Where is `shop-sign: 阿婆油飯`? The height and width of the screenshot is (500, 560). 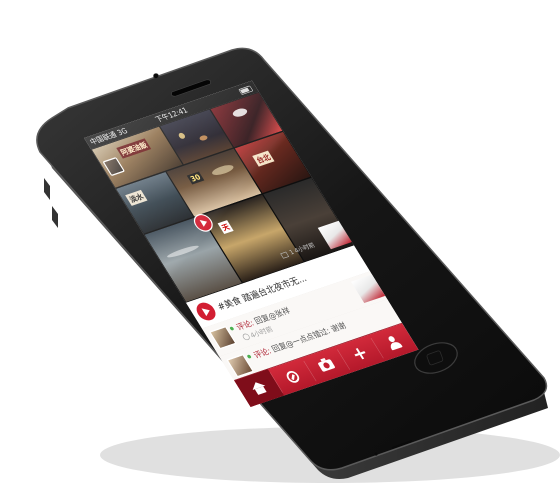 shop-sign: 阿婆油飯 is located at coordinates (134, 148).